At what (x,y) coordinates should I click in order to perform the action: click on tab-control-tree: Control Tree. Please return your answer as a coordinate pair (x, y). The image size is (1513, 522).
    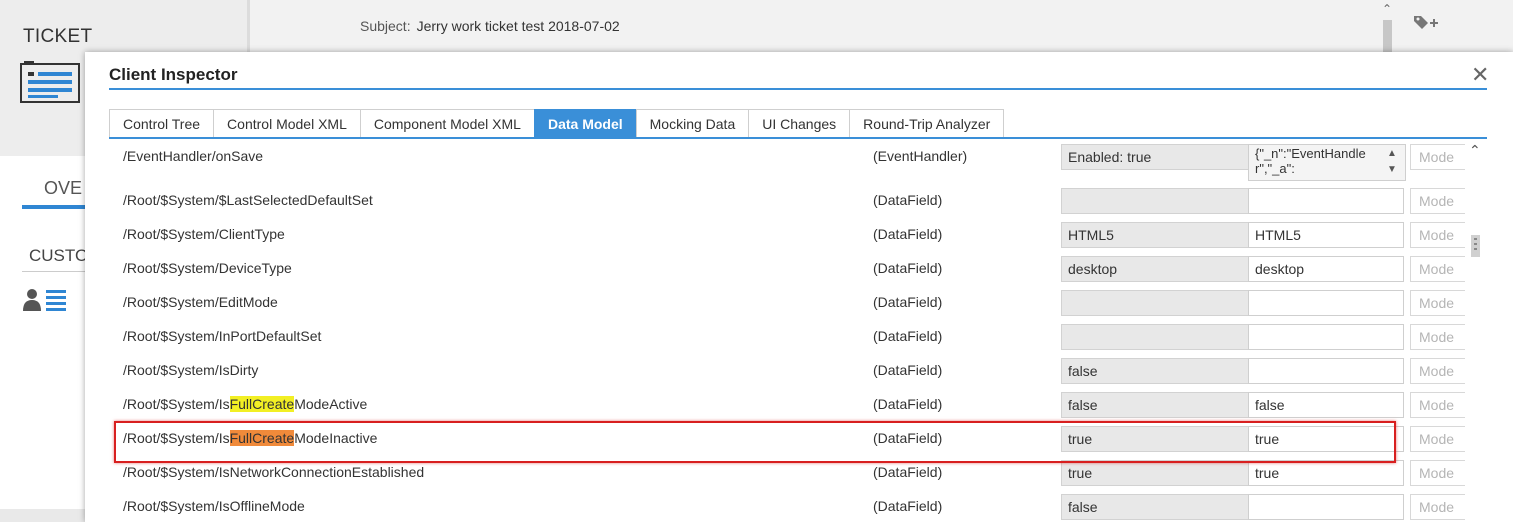
    Looking at the image, I should click on (162, 123).